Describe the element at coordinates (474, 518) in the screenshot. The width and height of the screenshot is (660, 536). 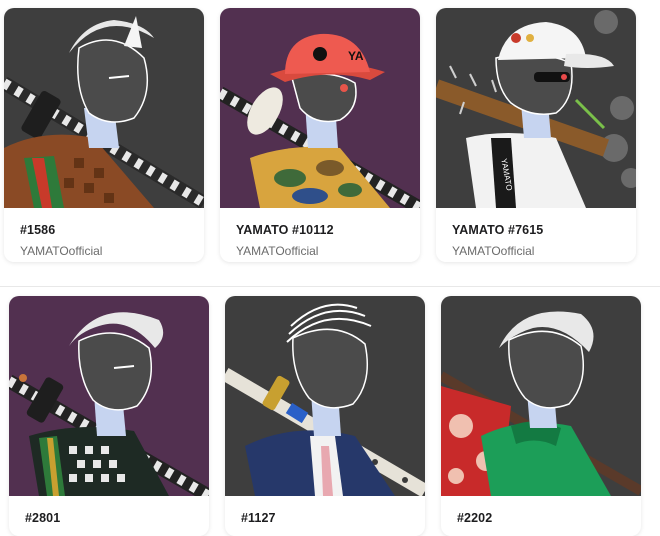
I see `nft-title: #2202` at that location.